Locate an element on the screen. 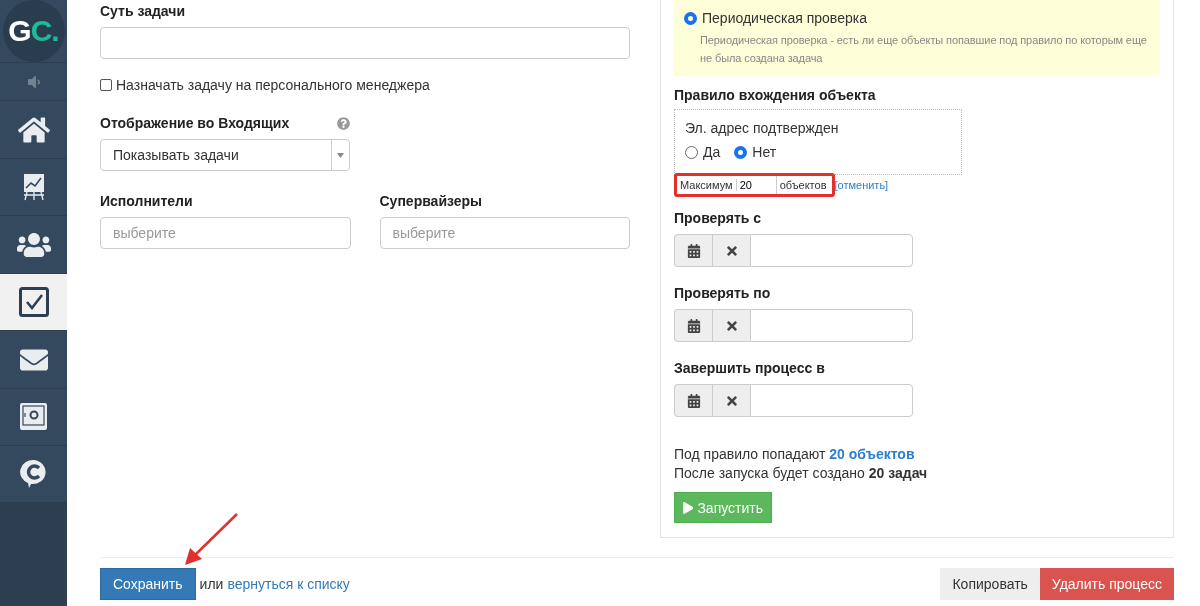 Image resolution: width=1200 pixels, height=606 pixels. caret-icon is located at coordinates (340, 155).